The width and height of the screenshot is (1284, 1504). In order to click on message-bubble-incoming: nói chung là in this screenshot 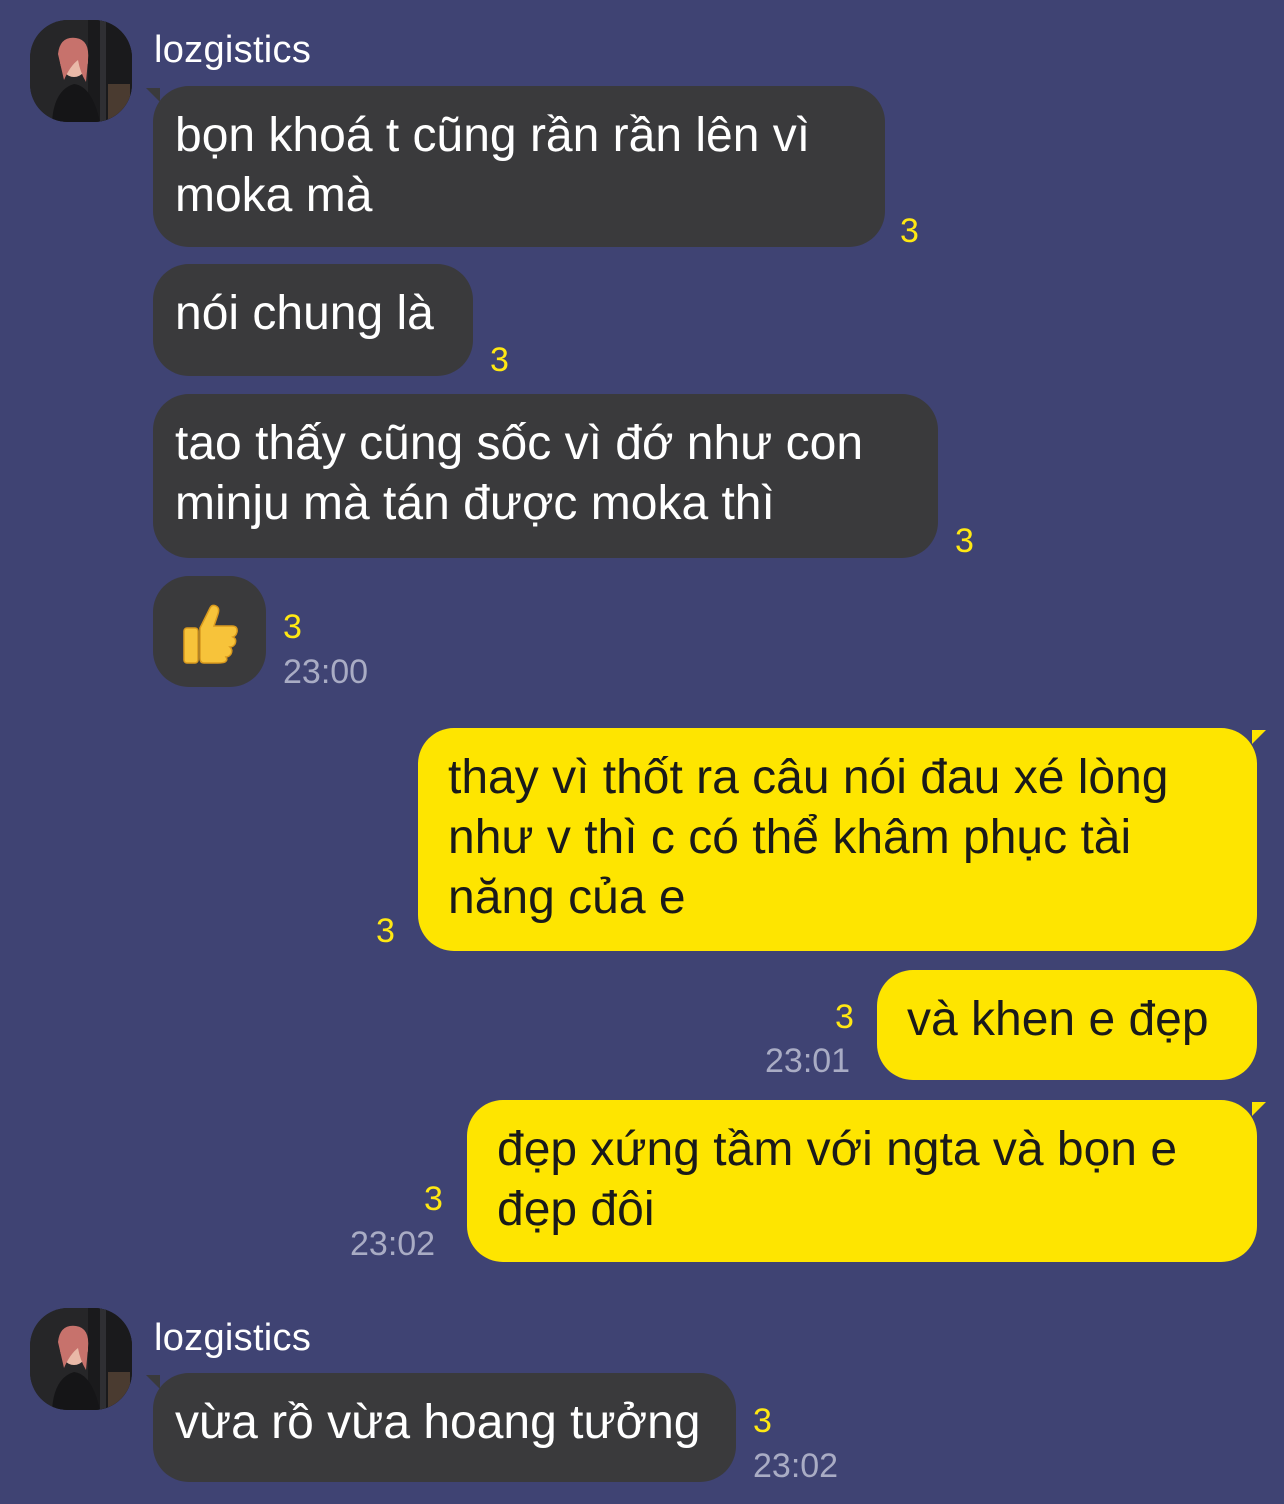, I will do `click(313, 320)`.